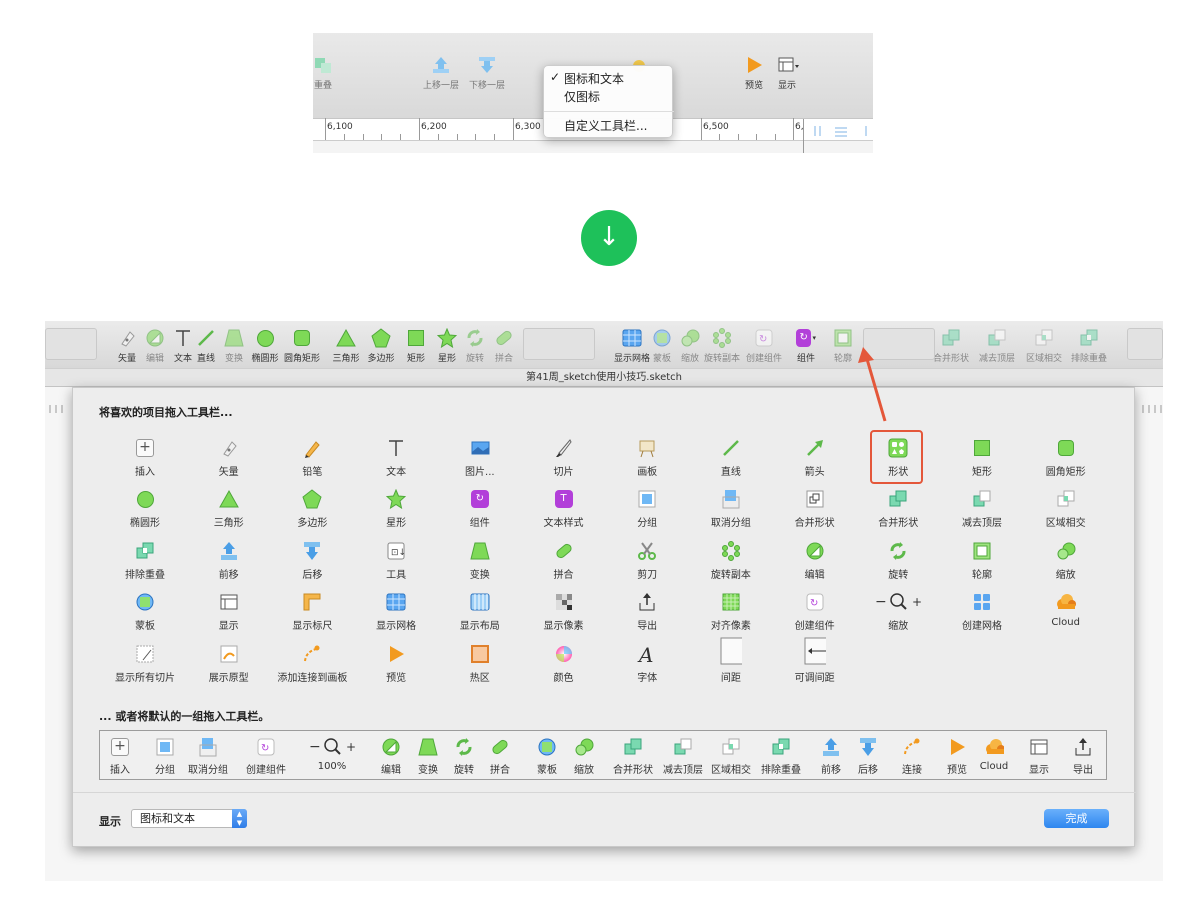 Image resolution: width=1200 pixels, height=906 pixels. Describe the element at coordinates (815, 457) in the screenshot. I see `toolbar-item-arrow: 箭头` at that location.